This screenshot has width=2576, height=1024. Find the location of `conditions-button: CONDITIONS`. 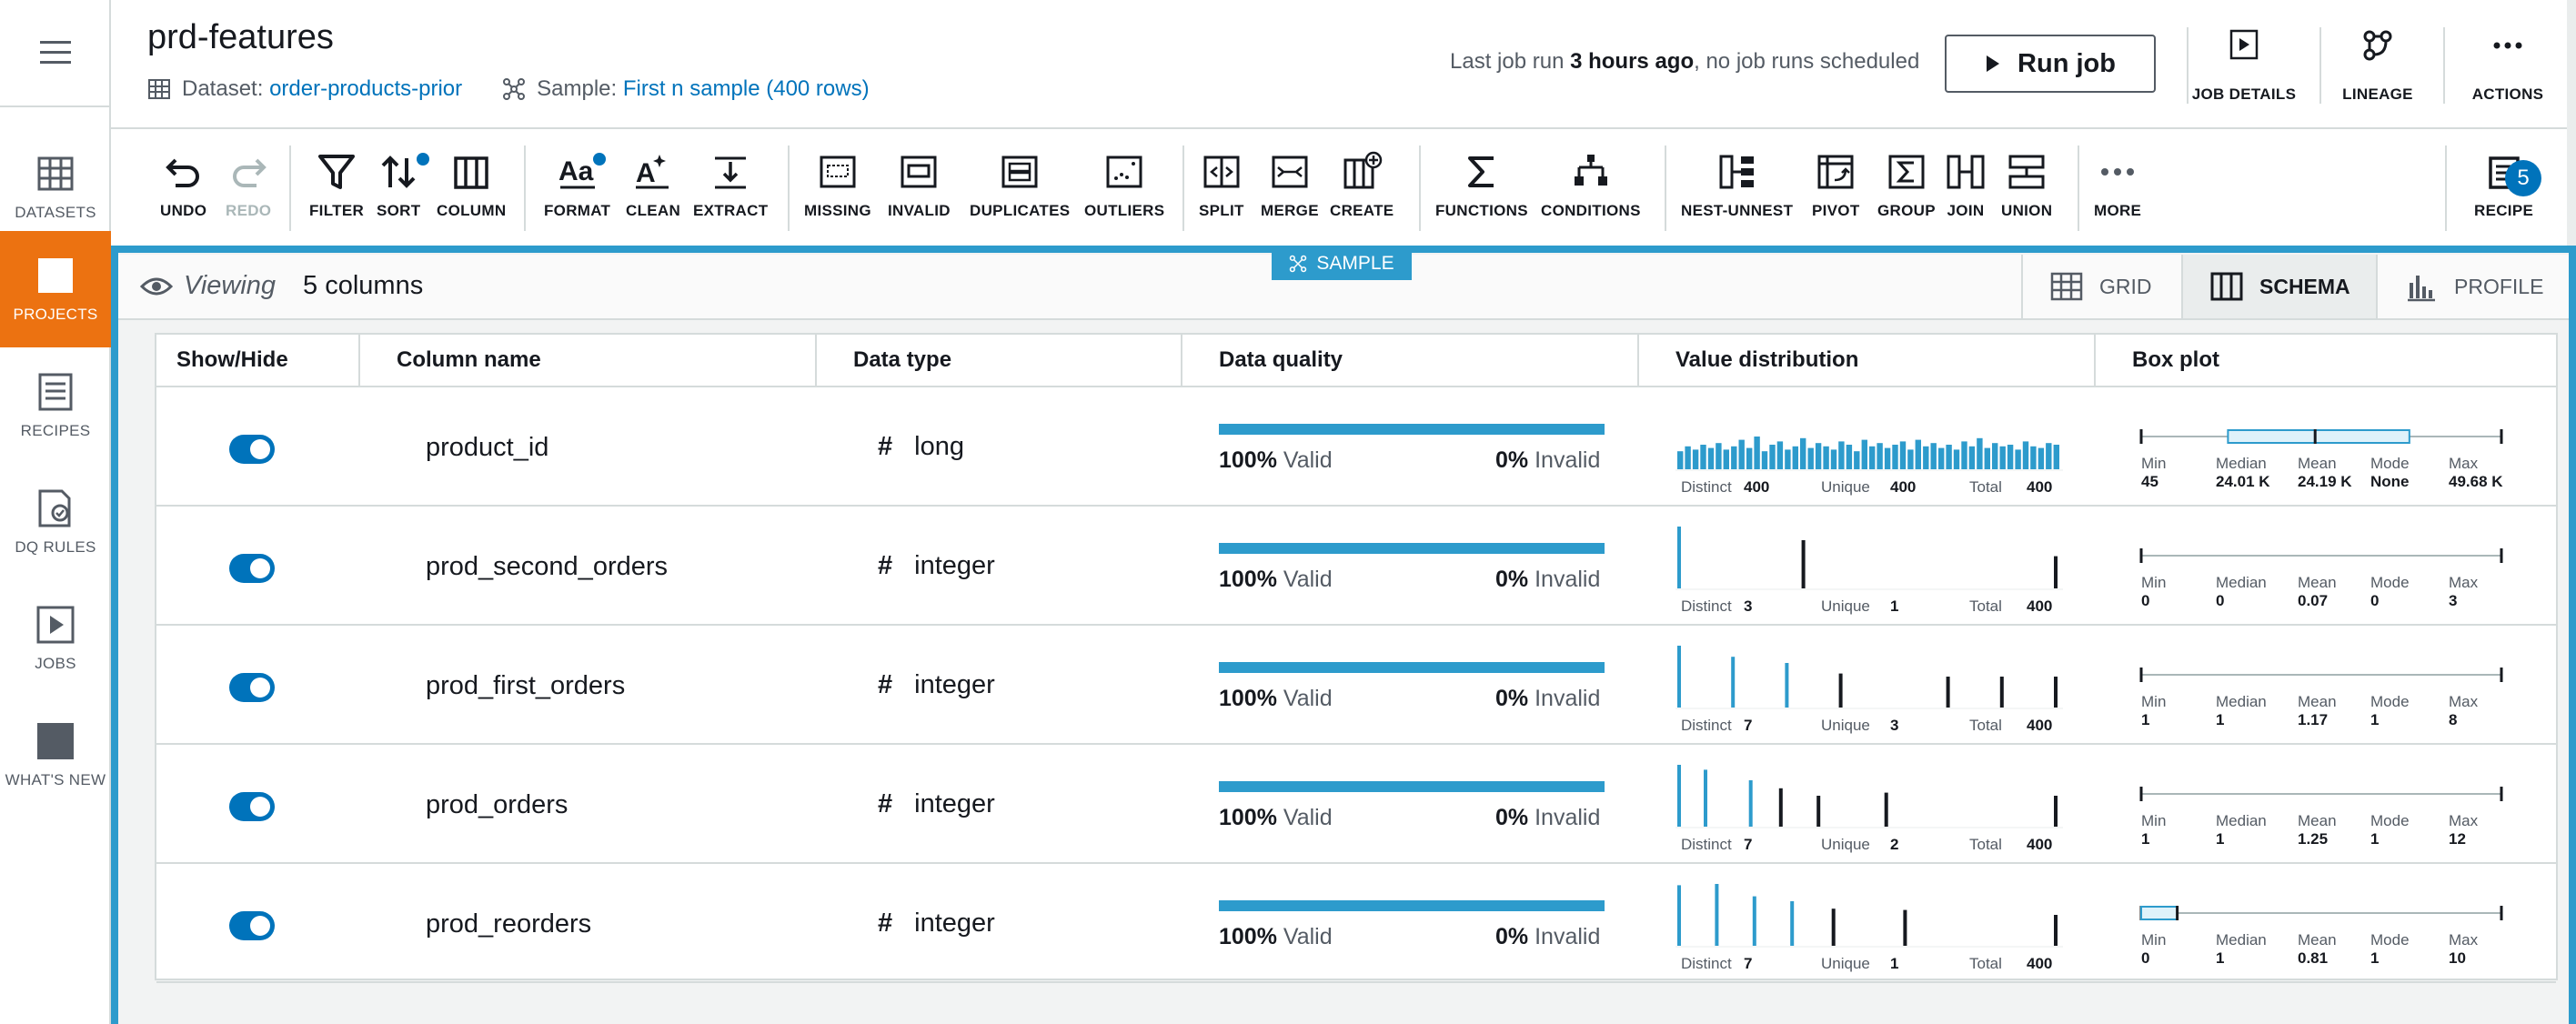

conditions-button: CONDITIONS is located at coordinates (1591, 185).